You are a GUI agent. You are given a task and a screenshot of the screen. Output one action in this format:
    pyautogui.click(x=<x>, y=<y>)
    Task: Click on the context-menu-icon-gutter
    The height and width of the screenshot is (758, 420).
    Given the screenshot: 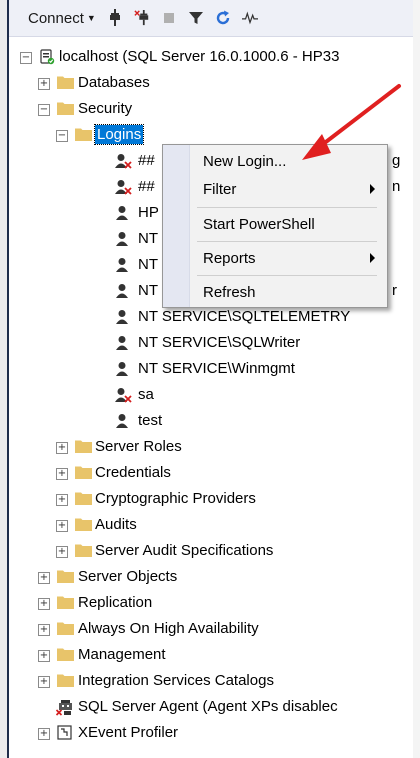 What is the action you would take?
    pyautogui.click(x=176, y=226)
    